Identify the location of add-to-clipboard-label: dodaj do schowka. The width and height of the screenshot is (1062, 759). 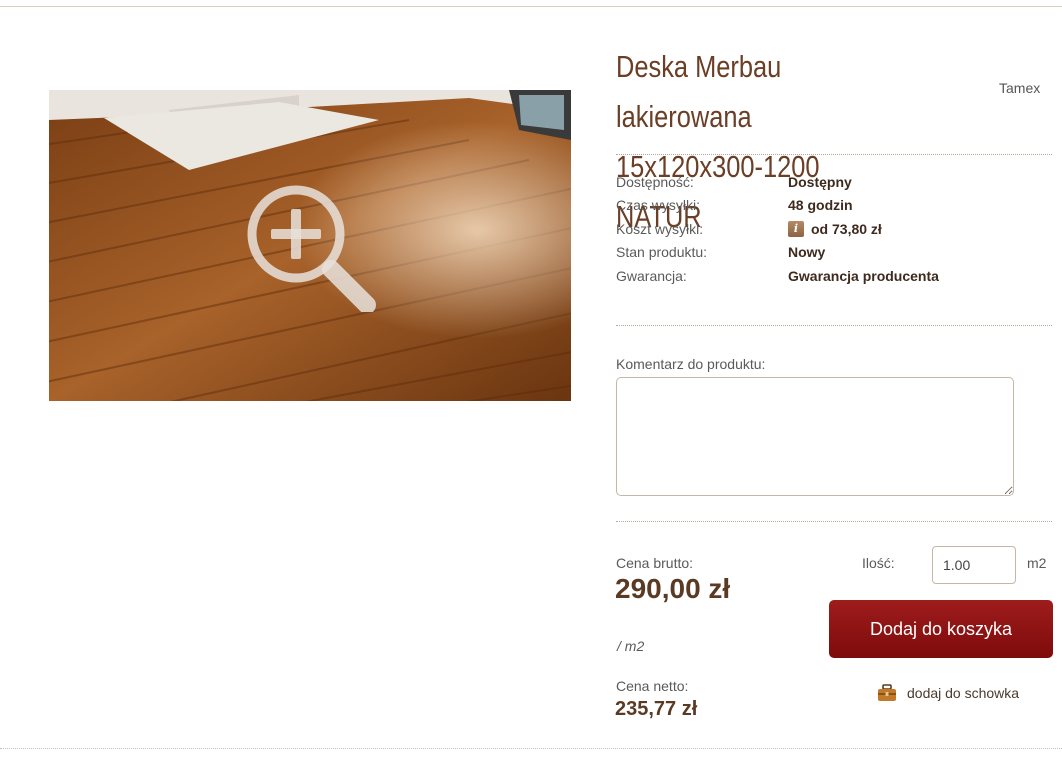
(963, 693).